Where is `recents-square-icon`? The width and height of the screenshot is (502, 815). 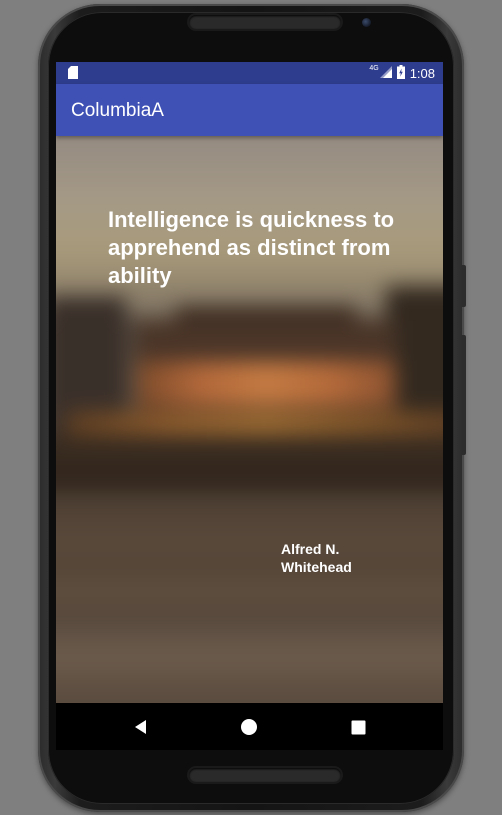
recents-square-icon is located at coordinates (358, 727).